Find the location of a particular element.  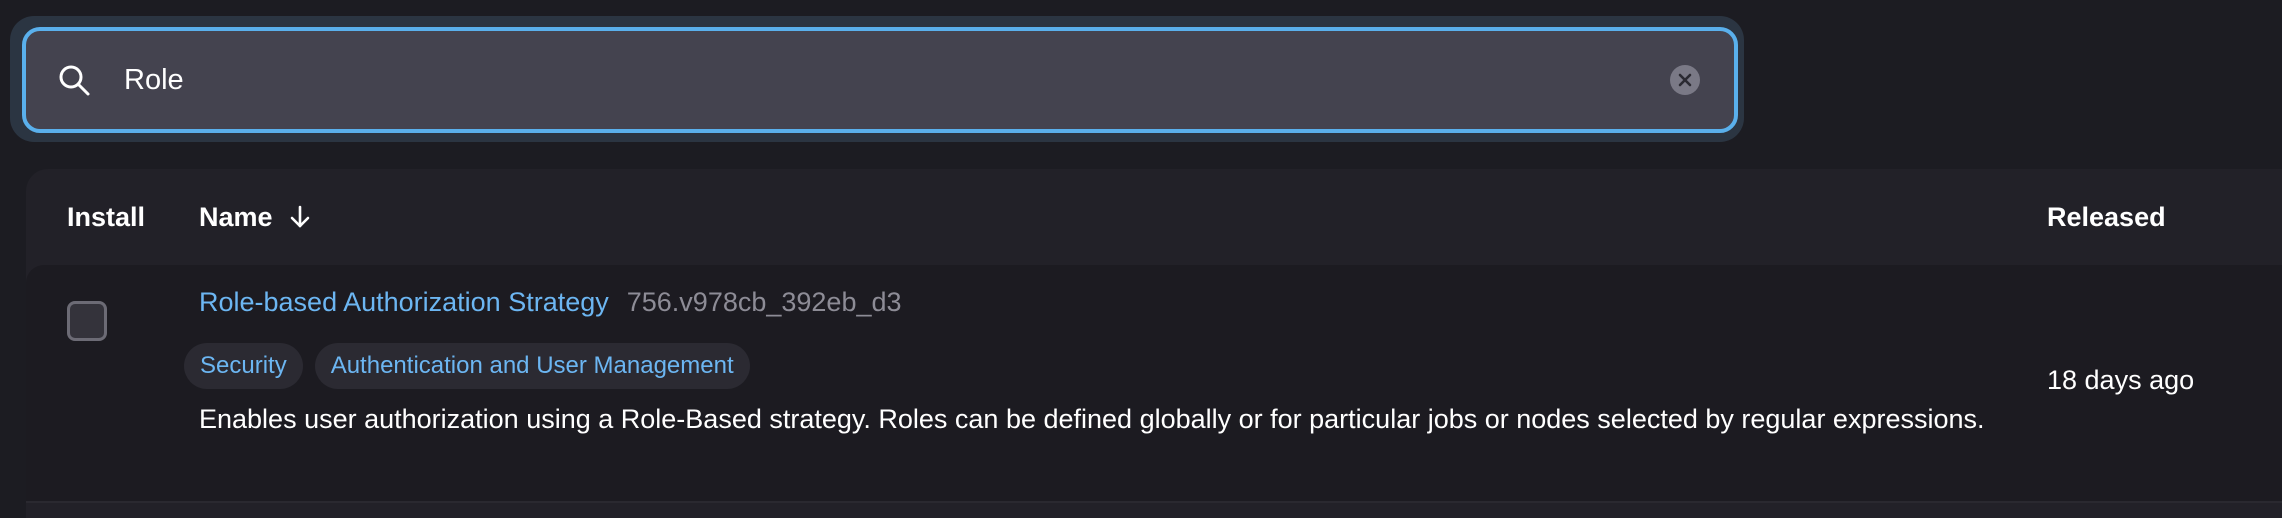

tag-authentication-user-management: Authentication and User Management is located at coordinates (532, 366).